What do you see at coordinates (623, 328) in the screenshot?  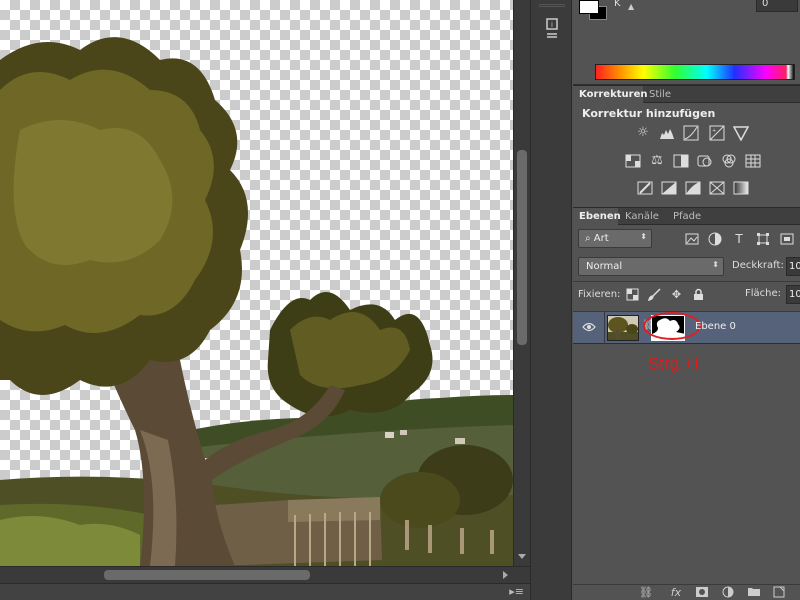 I see `layer-thumbnail` at bounding box center [623, 328].